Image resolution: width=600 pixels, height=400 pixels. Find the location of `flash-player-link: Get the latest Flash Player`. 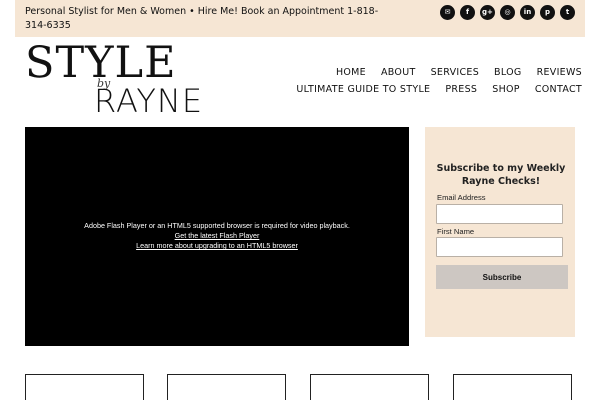

flash-player-link: Get the latest Flash Player is located at coordinates (217, 236).